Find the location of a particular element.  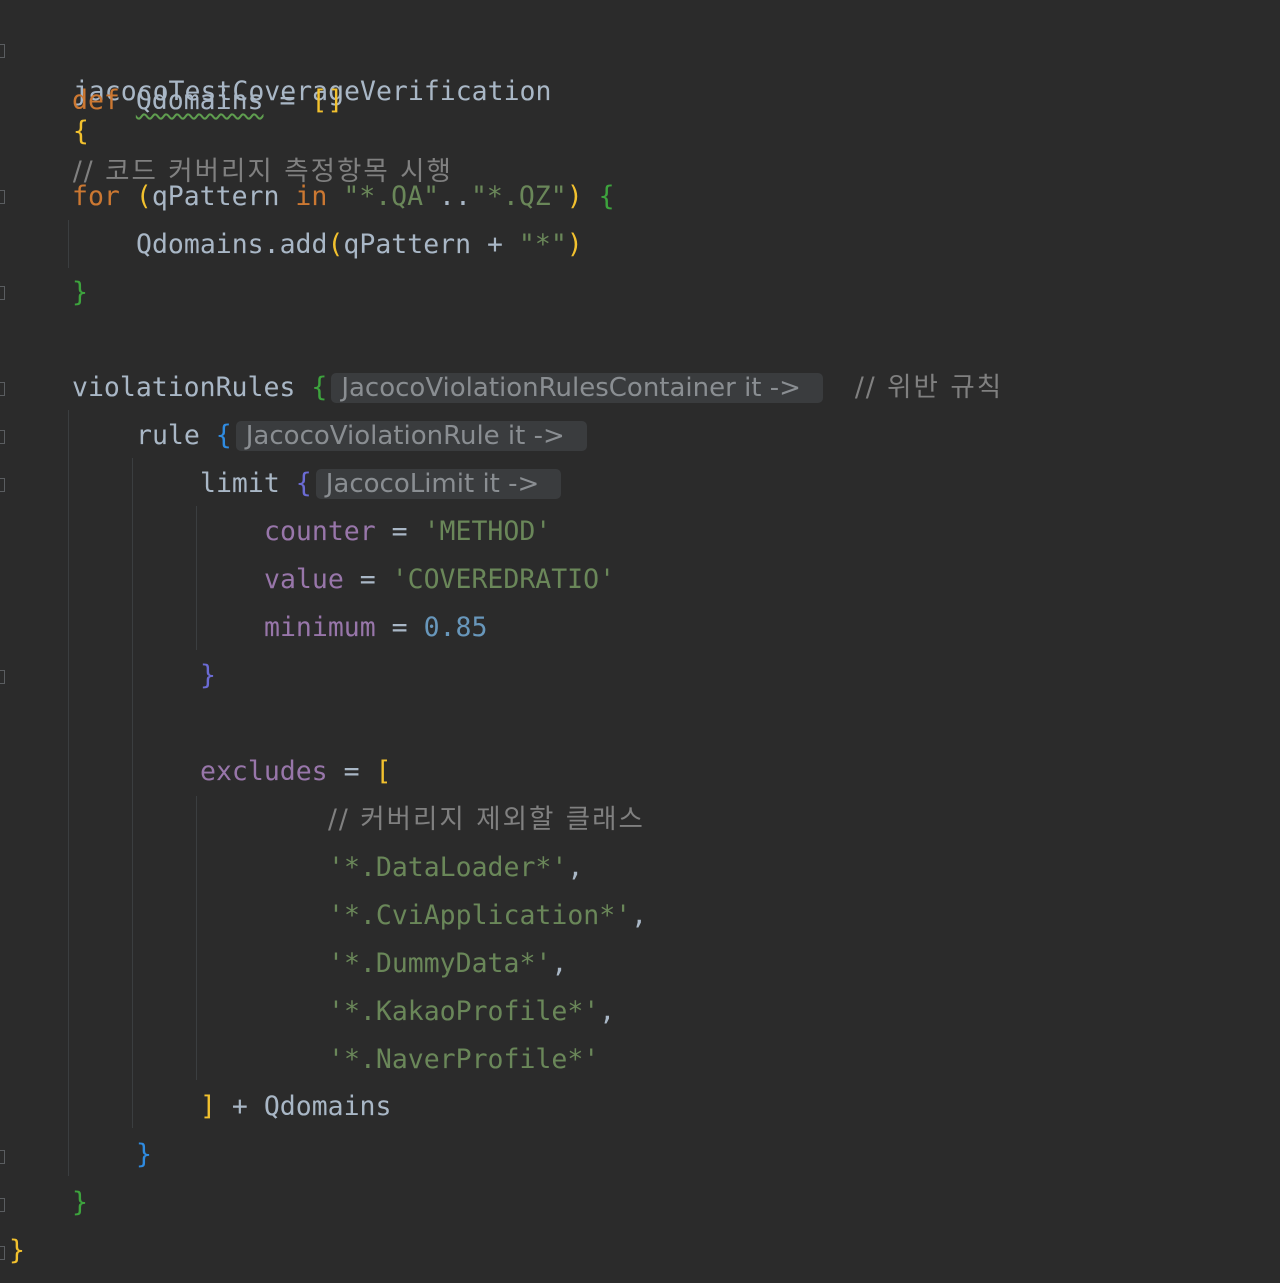

number-literal: 0.85 is located at coordinates (455, 627).